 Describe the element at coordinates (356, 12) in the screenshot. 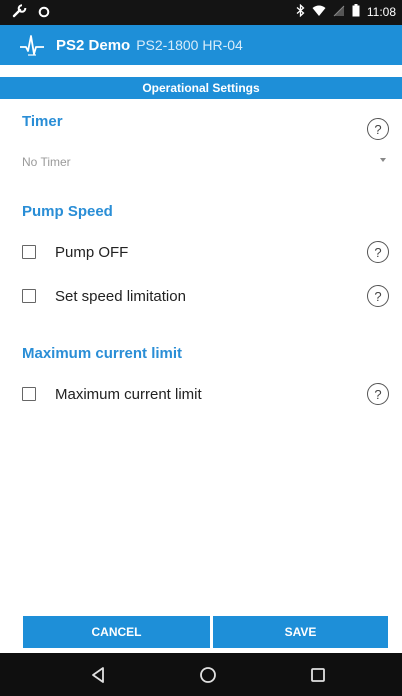

I see `battery-icon` at that location.